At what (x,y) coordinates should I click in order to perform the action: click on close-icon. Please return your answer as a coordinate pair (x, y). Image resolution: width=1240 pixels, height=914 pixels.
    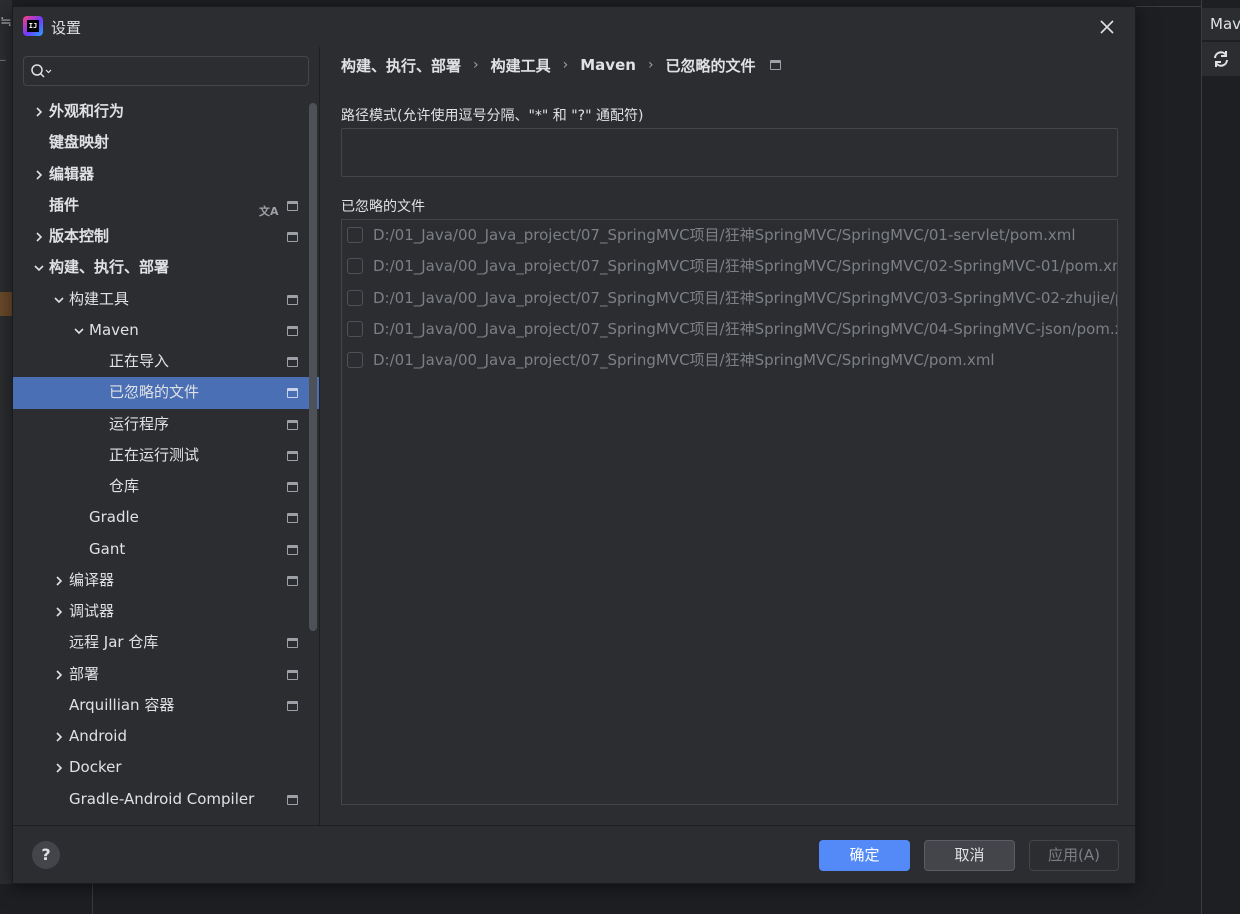
    Looking at the image, I should click on (1107, 27).